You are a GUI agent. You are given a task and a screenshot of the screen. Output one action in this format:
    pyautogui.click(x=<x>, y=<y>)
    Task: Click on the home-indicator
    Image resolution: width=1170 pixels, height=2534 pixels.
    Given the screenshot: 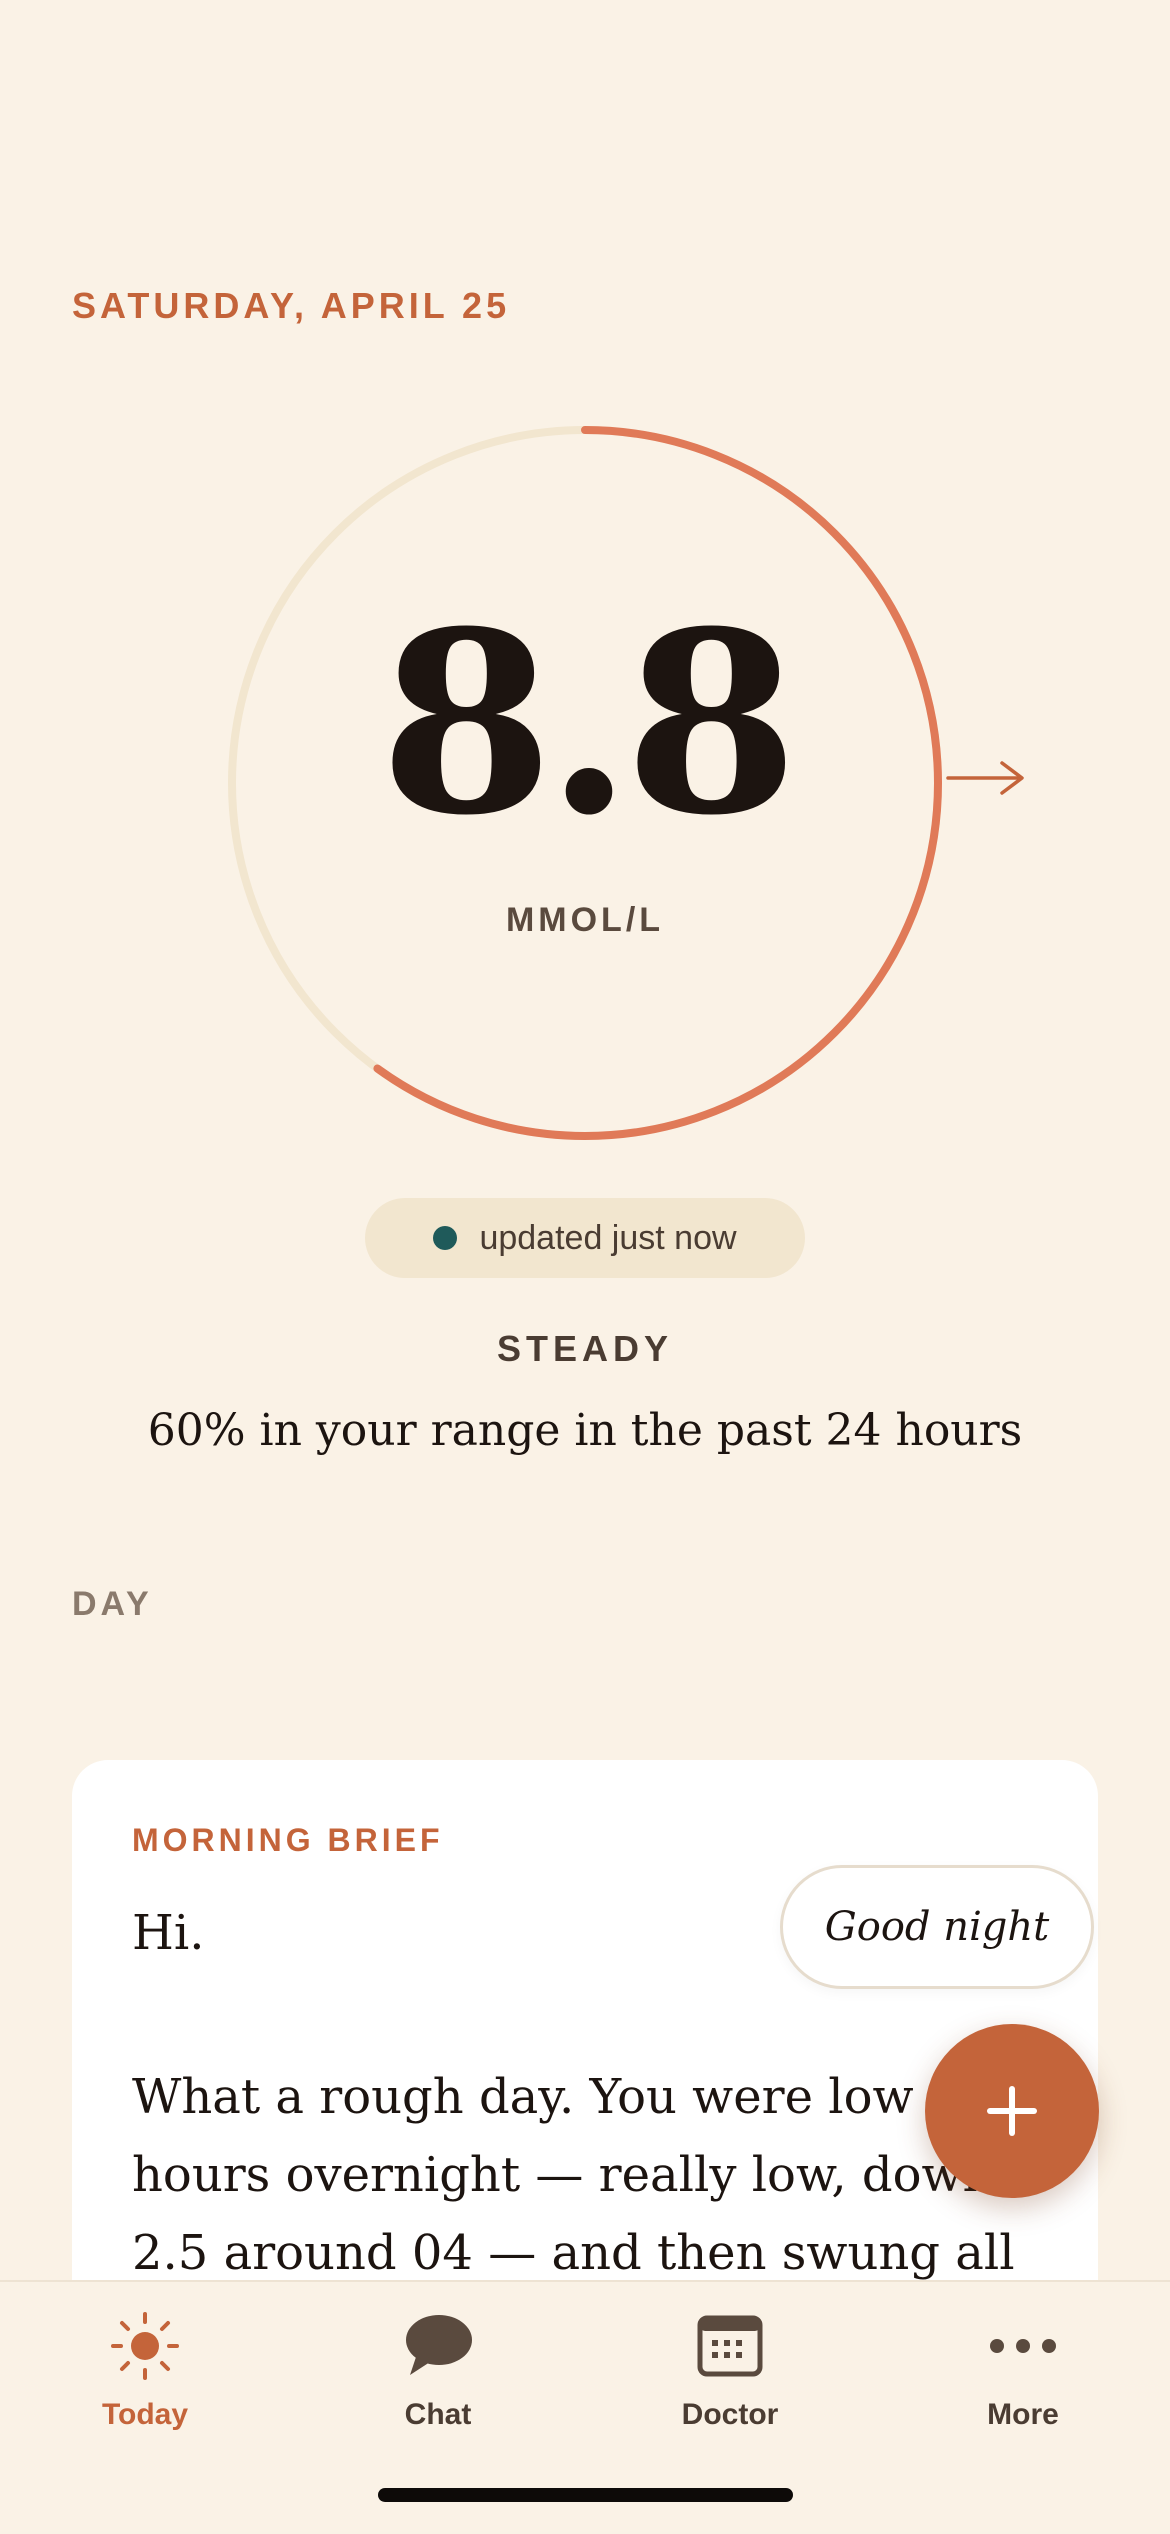 What is the action you would take?
    pyautogui.click(x=585, y=2495)
    